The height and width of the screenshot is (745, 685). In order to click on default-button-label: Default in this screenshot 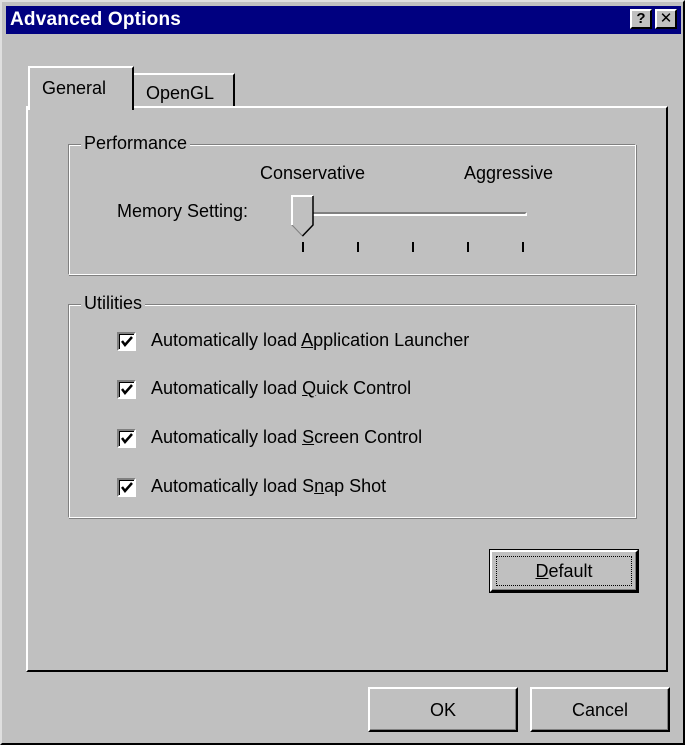, I will do `click(564, 571)`.